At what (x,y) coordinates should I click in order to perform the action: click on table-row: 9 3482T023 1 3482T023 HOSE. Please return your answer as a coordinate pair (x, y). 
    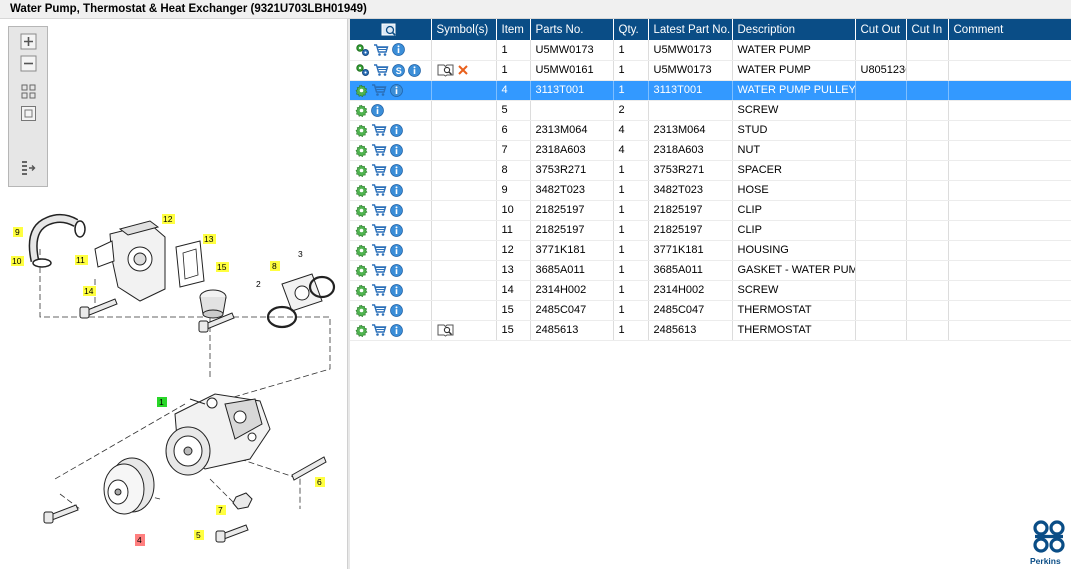
    Looking at the image, I should click on (710, 190).